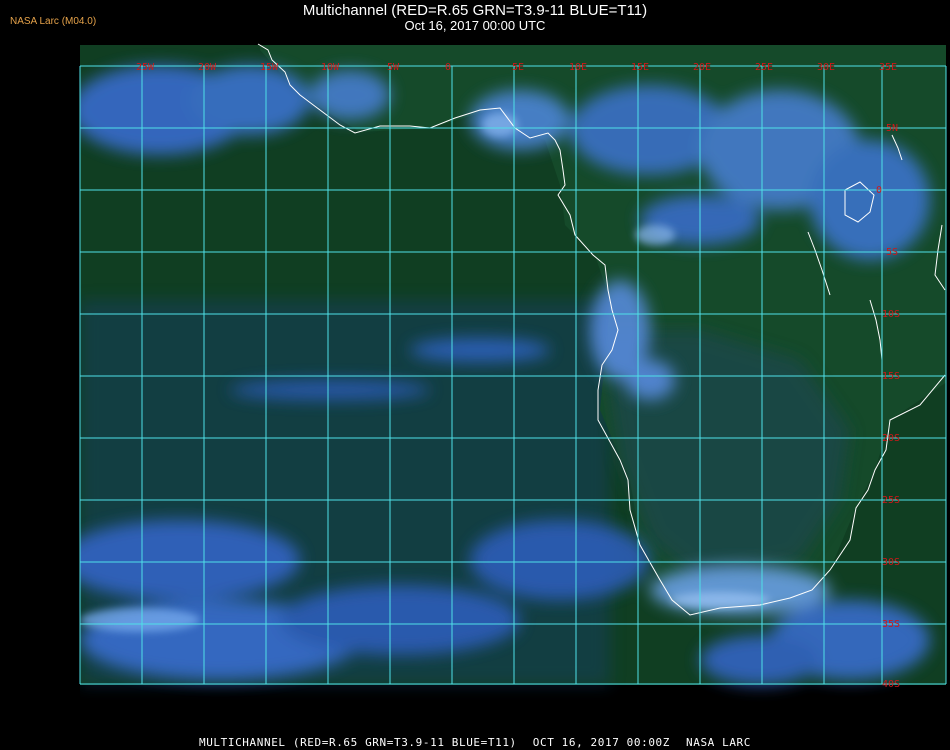 The image size is (950, 750). Describe the element at coordinates (145, 67) in the screenshot. I see `lon-label: 25W` at that location.